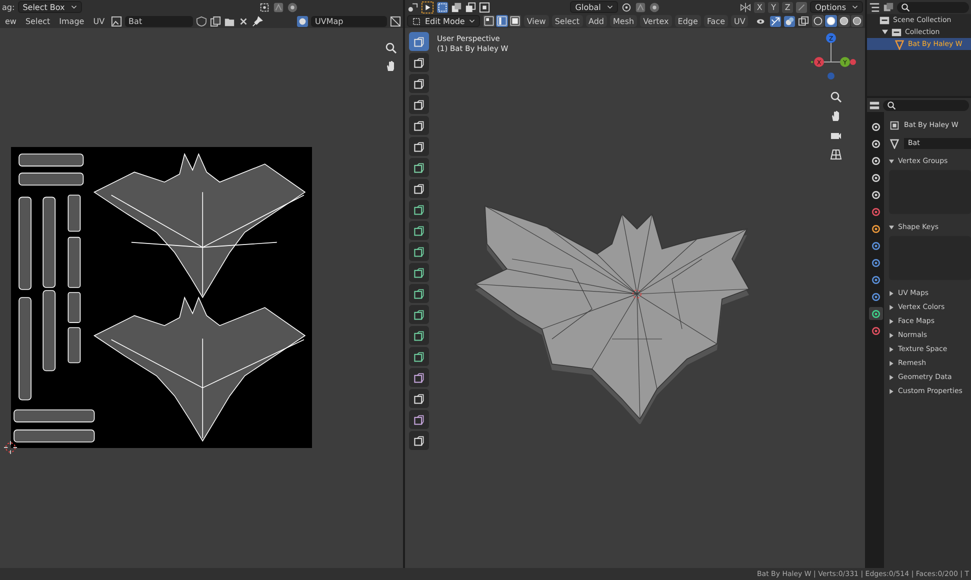  What do you see at coordinates (836, 7) in the screenshot?
I see `options-dropdown: Options` at bounding box center [836, 7].